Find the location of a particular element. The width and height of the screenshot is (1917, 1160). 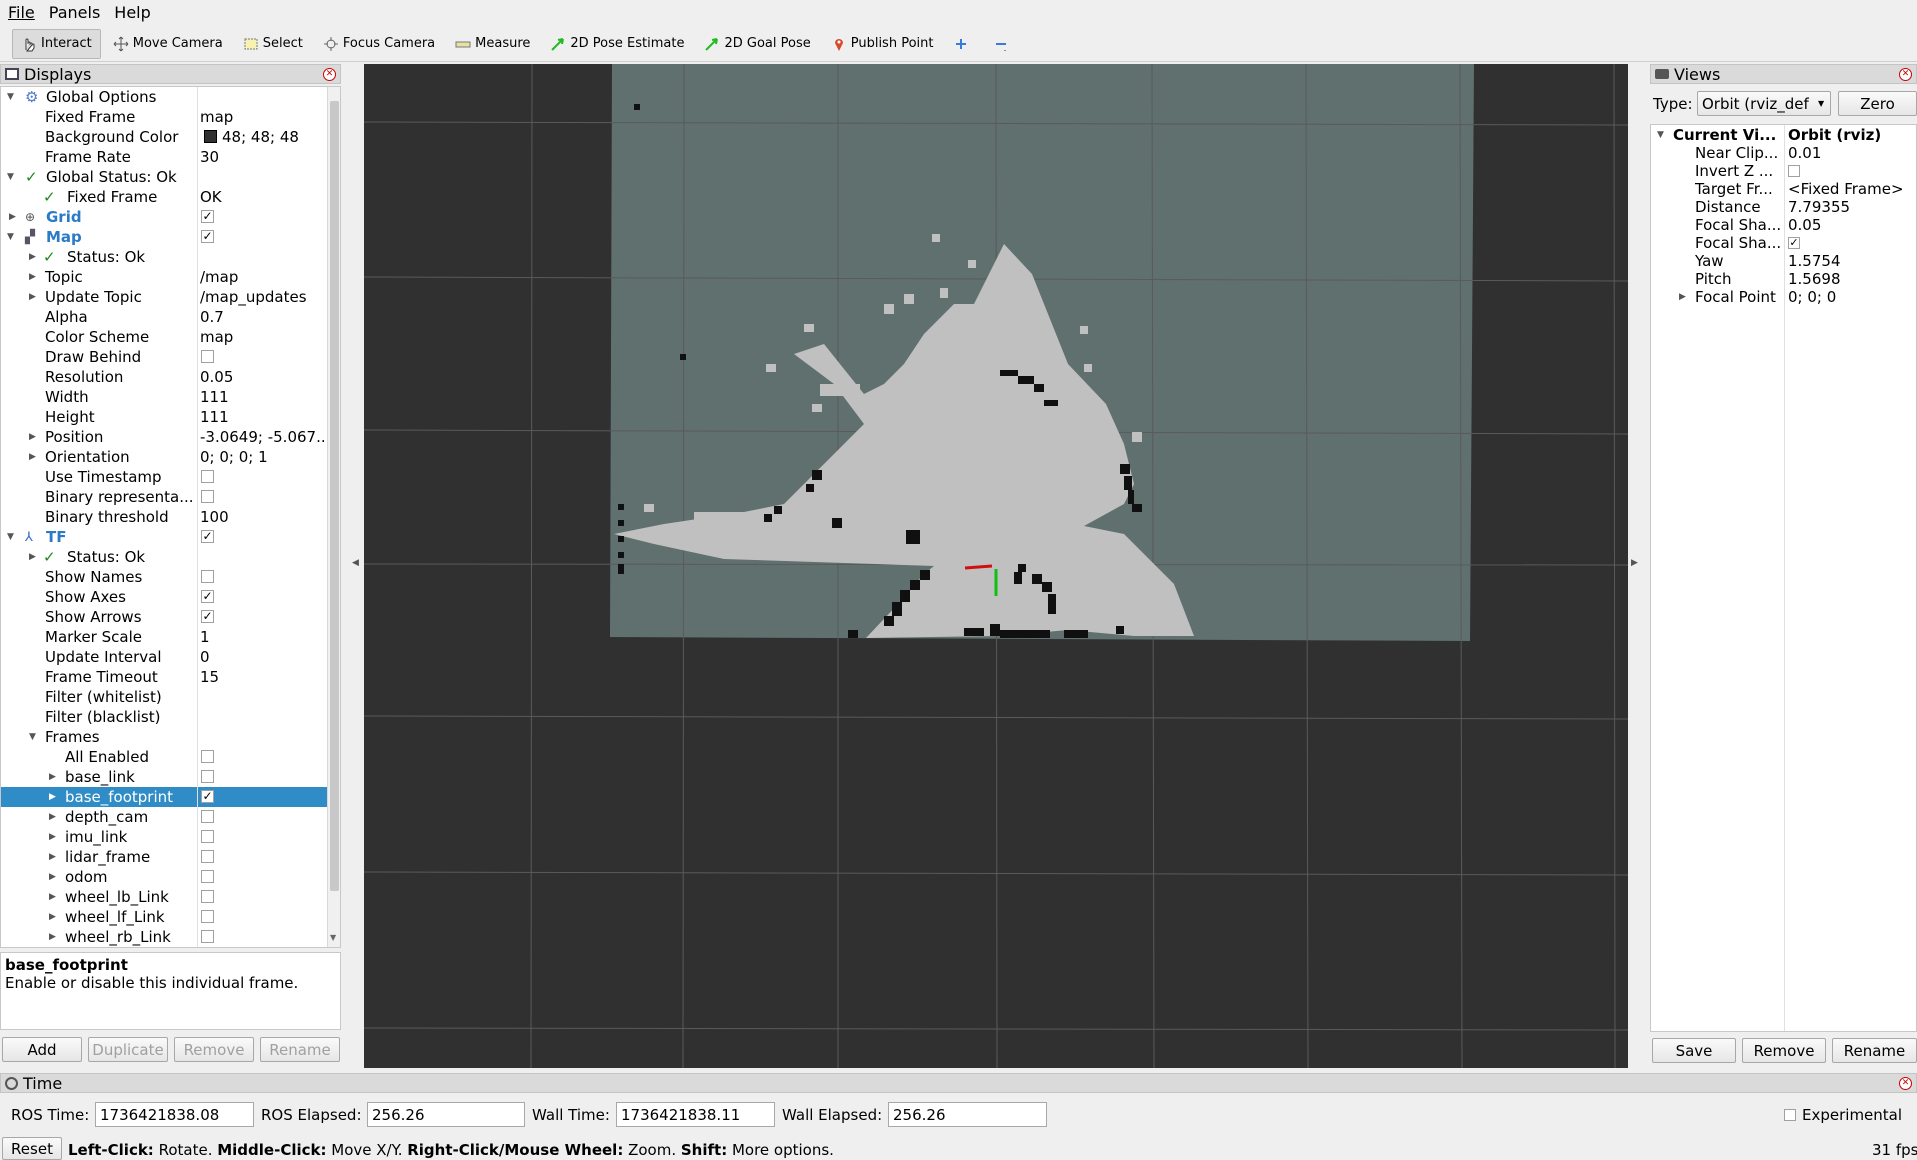

frame-item: ▶ base_link is located at coordinates (164, 777).